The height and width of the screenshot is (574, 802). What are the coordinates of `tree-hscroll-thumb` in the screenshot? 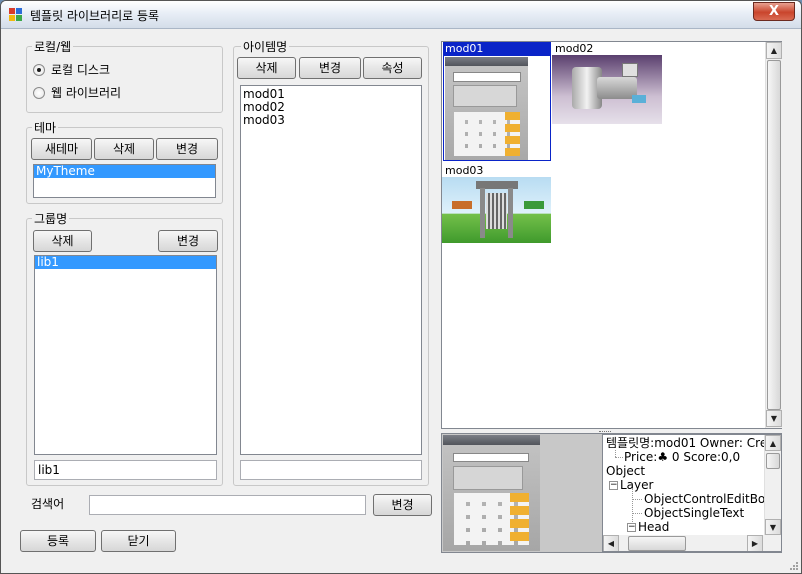 It's located at (657, 543).